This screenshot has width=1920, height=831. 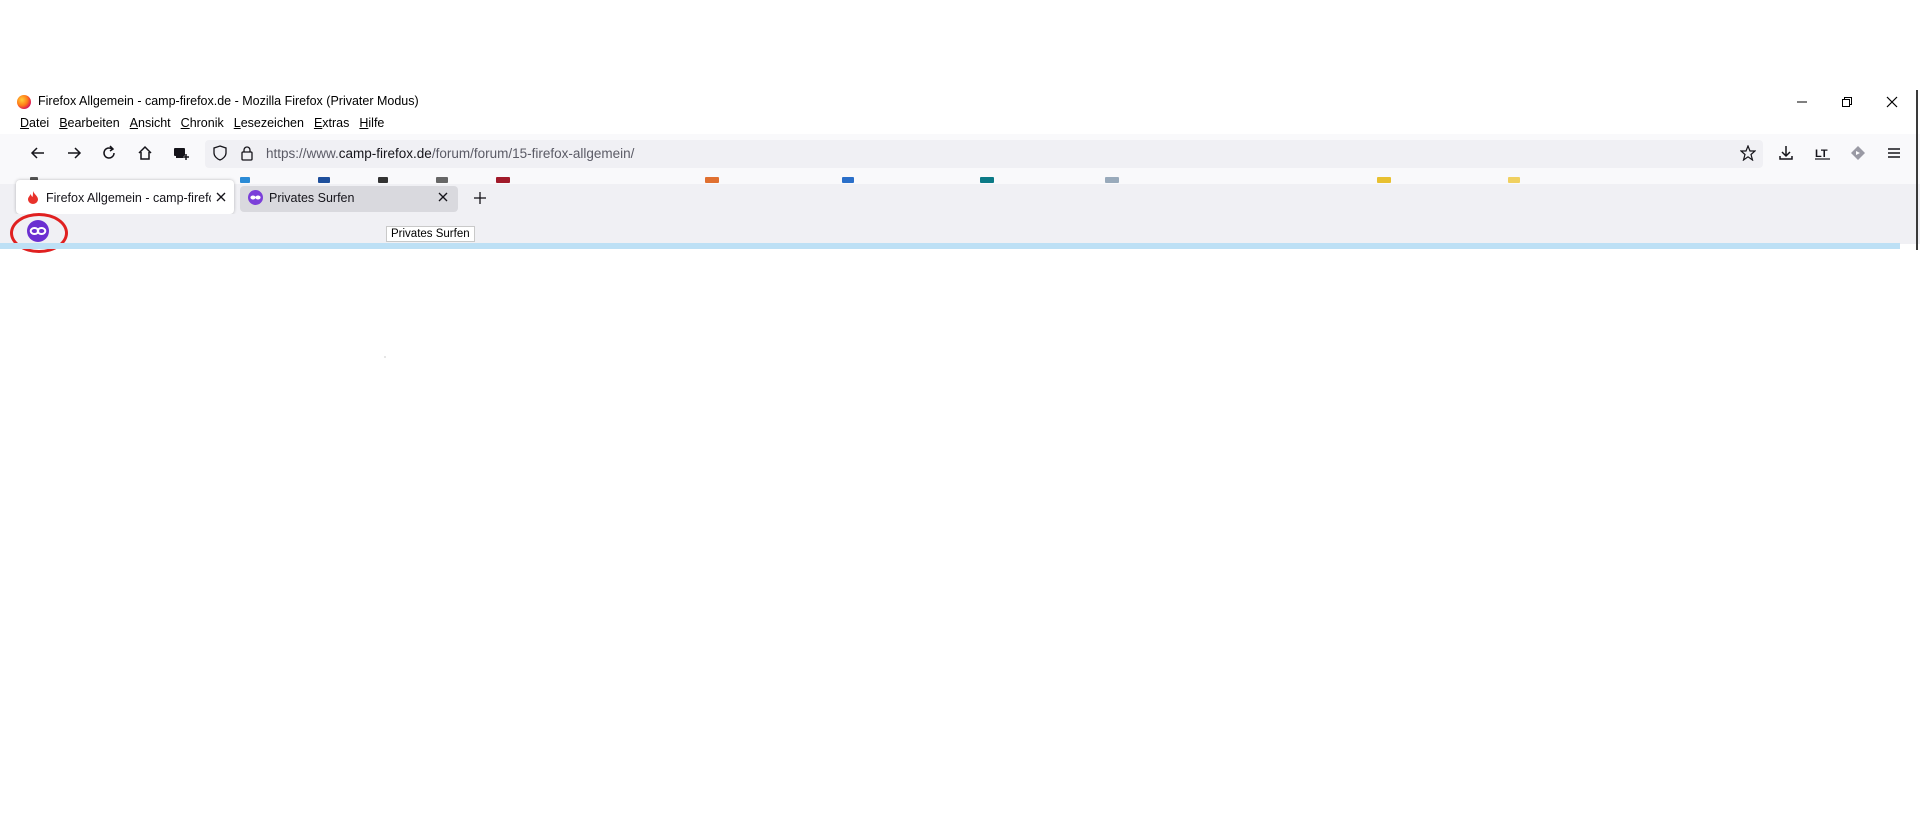 I want to click on window-edge, so click(x=1917, y=170).